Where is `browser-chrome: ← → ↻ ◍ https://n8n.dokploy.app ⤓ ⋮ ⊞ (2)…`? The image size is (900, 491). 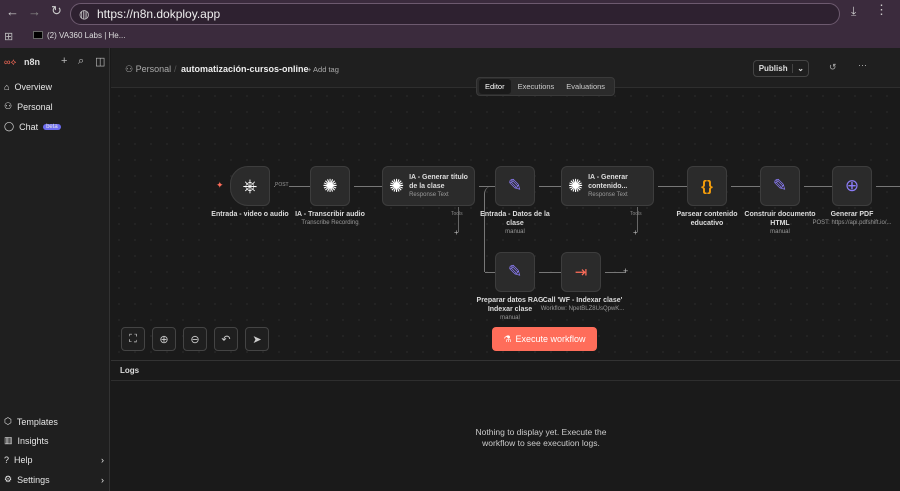
browser-chrome: ← → ↻ ◍ https://n8n.dokploy.app ⤓ ⋮ ⊞ (2)… is located at coordinates (450, 24).